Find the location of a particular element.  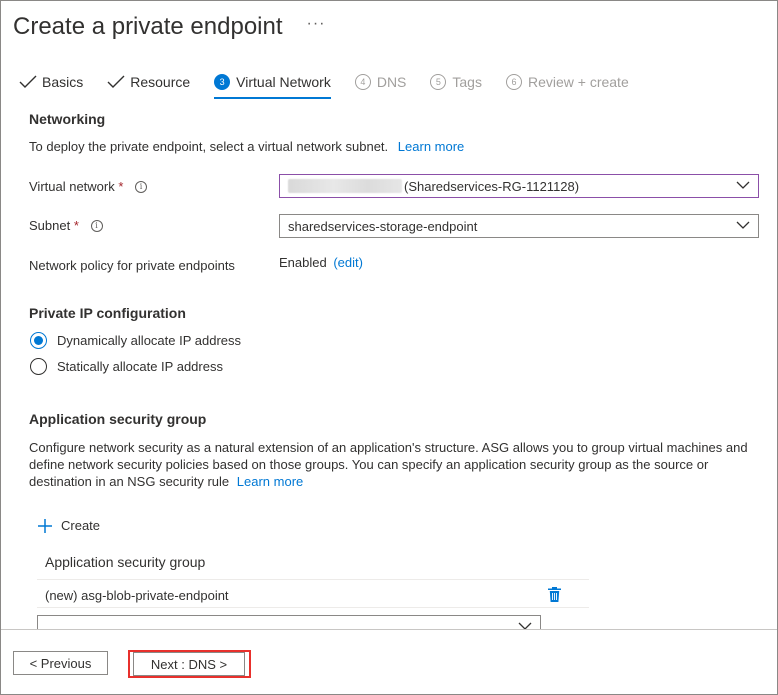

subnet-label: Subnet * i is located at coordinates (66, 225).